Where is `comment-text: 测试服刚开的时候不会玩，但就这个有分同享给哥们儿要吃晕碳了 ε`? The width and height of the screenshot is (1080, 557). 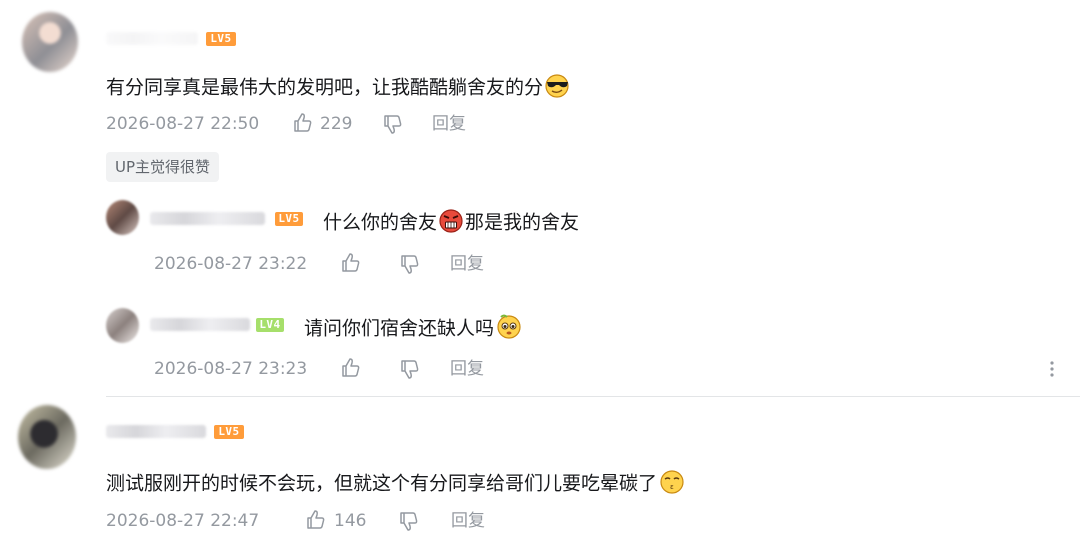
comment-text: 测试服刚开的时候不会玩，但就这个有分同享给哥们儿要吃晕碳了 ε is located at coordinates (396, 484).